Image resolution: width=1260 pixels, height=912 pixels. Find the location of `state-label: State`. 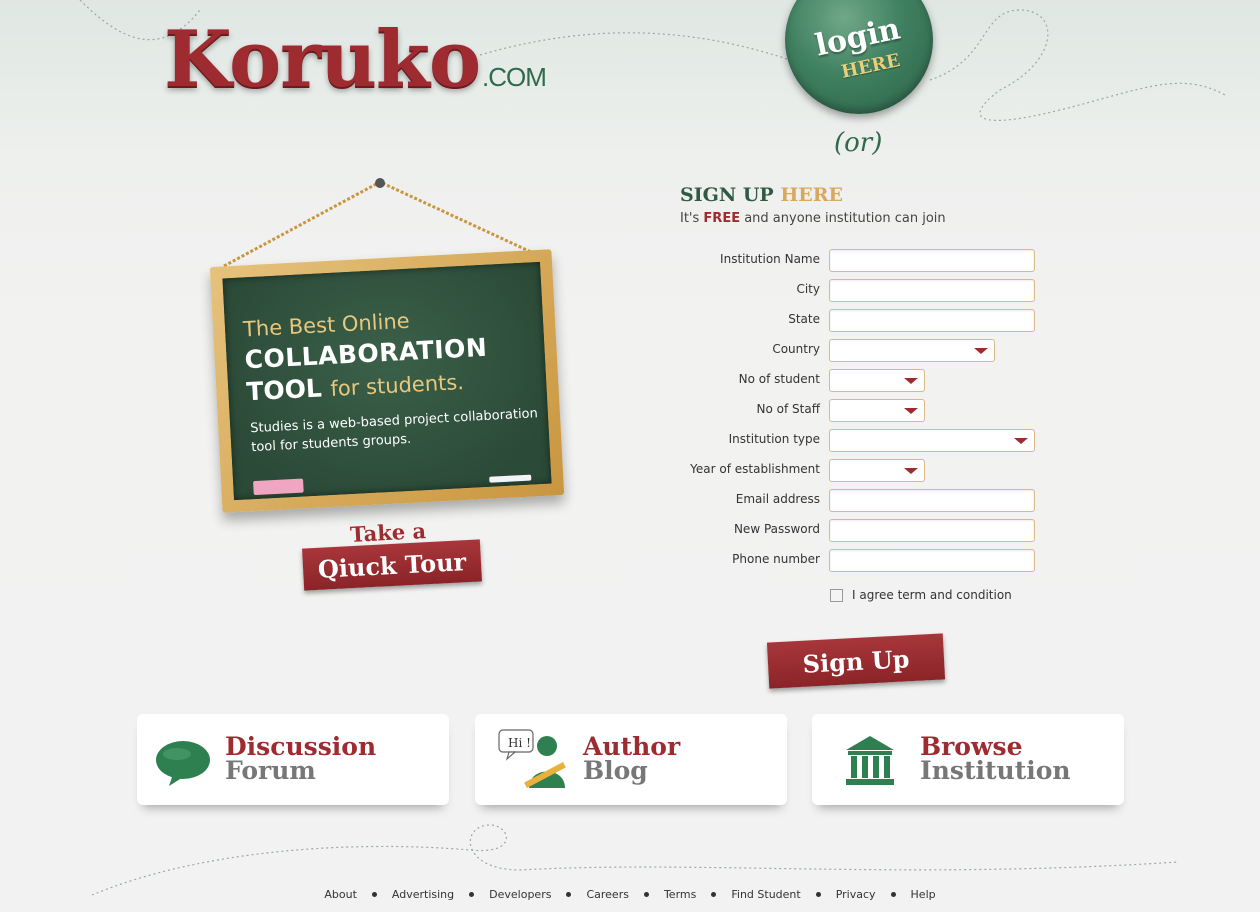

state-label: State is located at coordinates (804, 319).